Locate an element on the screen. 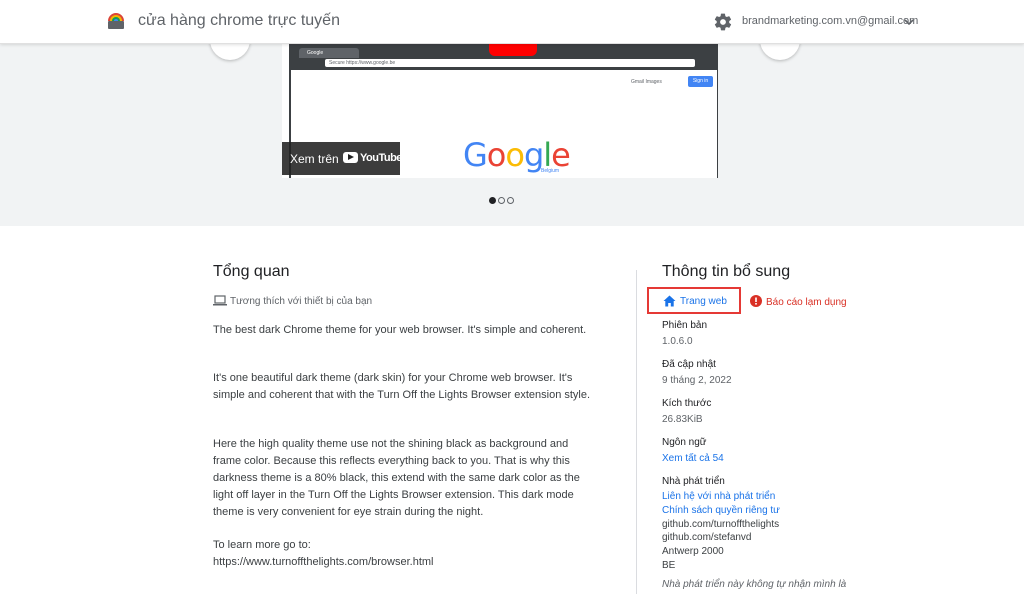 Image resolution: width=1024 pixels, height=594 pixels. website-button-label: Trang web is located at coordinates (703, 301).